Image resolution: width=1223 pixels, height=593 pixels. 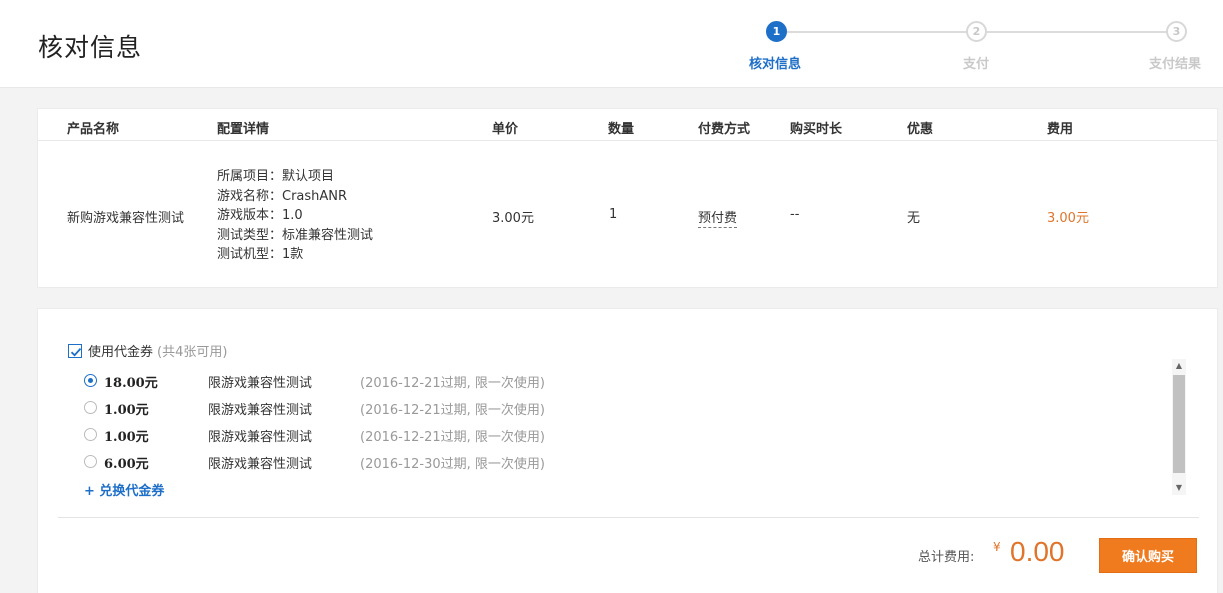 What do you see at coordinates (724, 129) in the screenshot?
I see `column-header-payment: 付费方式` at bounding box center [724, 129].